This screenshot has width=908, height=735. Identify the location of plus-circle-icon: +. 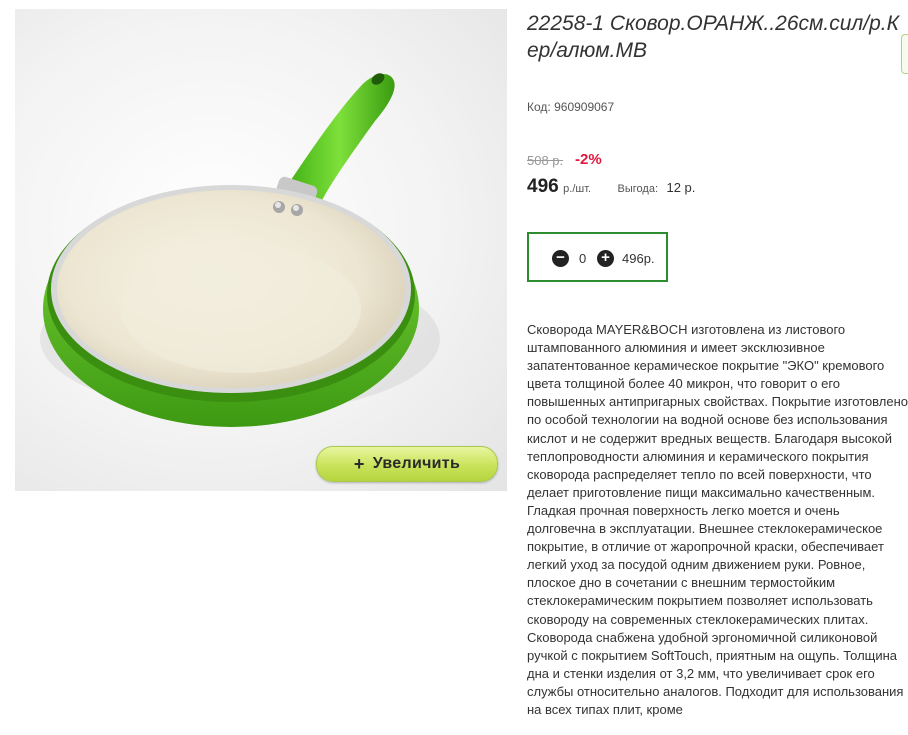
(605, 258).